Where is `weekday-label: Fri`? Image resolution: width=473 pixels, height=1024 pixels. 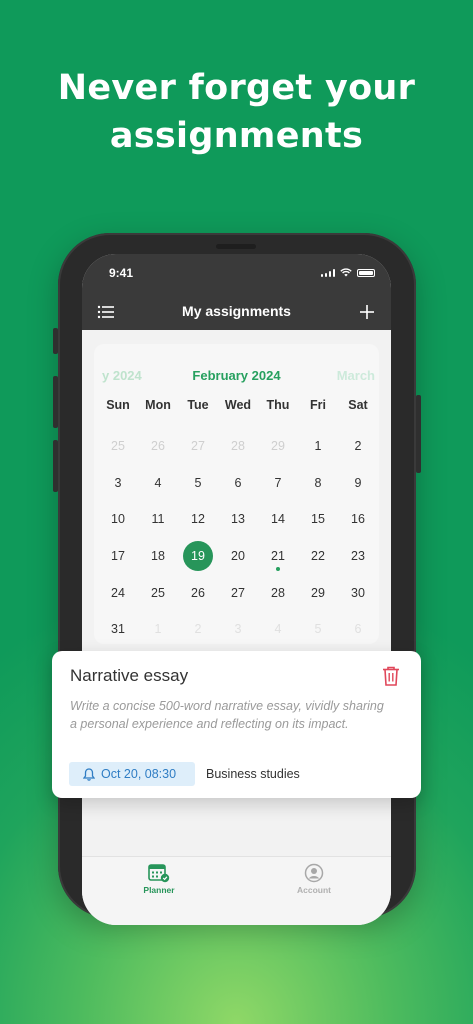 weekday-label: Fri is located at coordinates (318, 405).